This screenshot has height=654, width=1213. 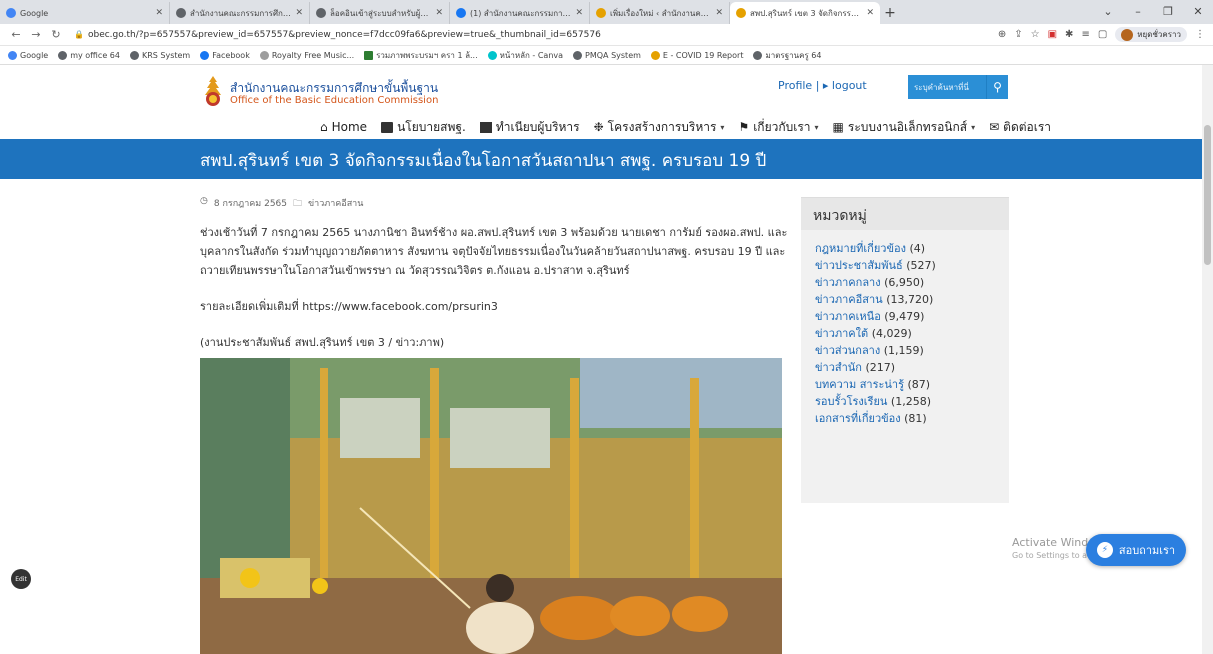 I want to click on post-meta: ◷ 8 กรกฎาคม 2565 🗀 ข่าวภาคอีสาน, so click(x=281, y=204).